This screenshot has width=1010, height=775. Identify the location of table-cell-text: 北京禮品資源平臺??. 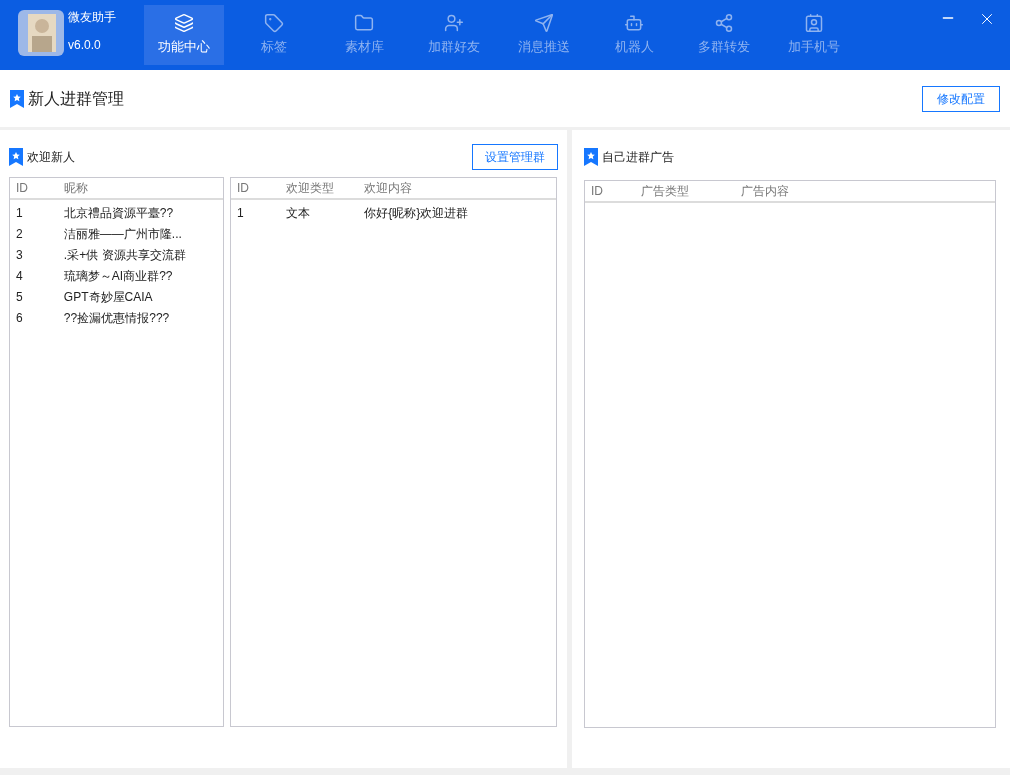
(119, 213).